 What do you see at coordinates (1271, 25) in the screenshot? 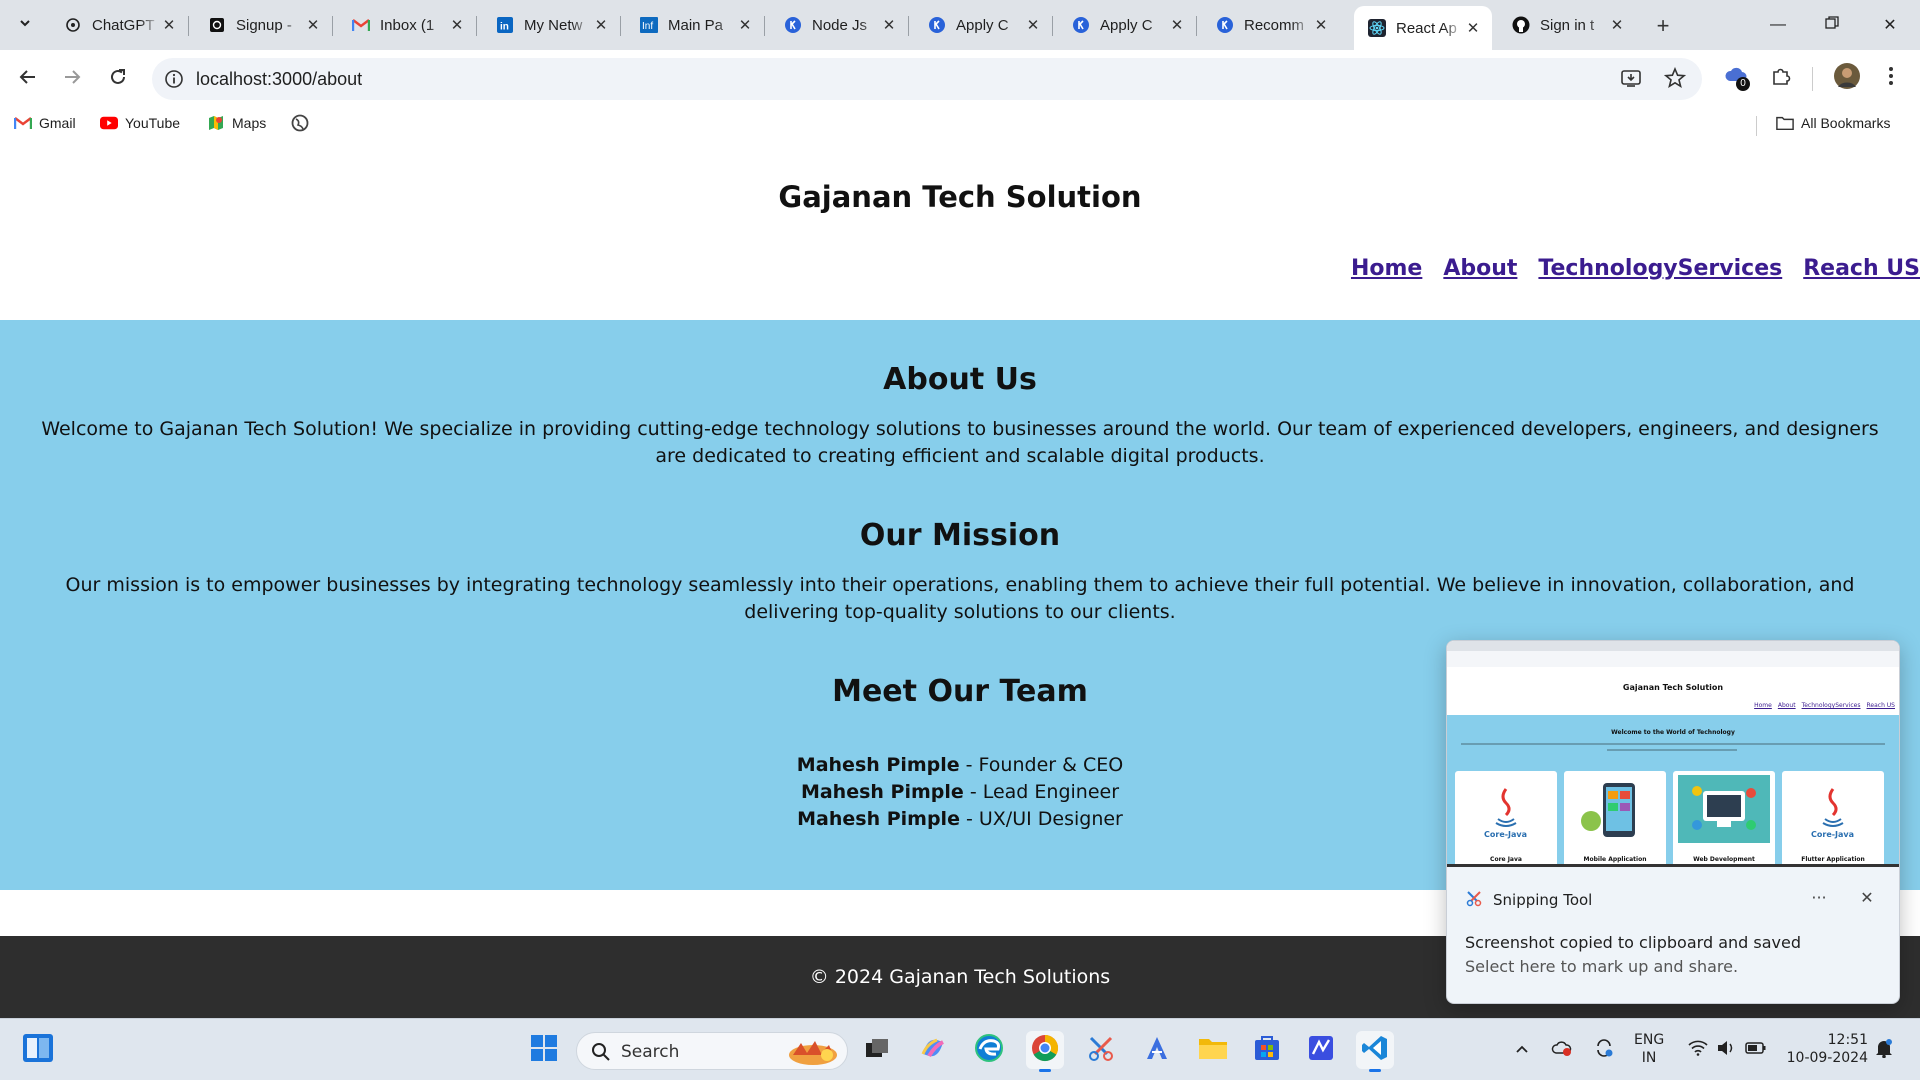
I see `tab-recommended: Recomm ✕` at bounding box center [1271, 25].